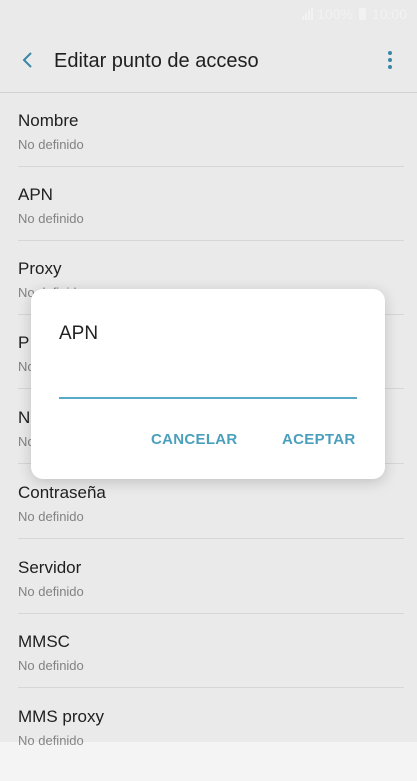 Image resolution: width=417 pixels, height=781 pixels. Describe the element at coordinates (194, 439) in the screenshot. I see `cancel-button: CANCELAR` at that location.